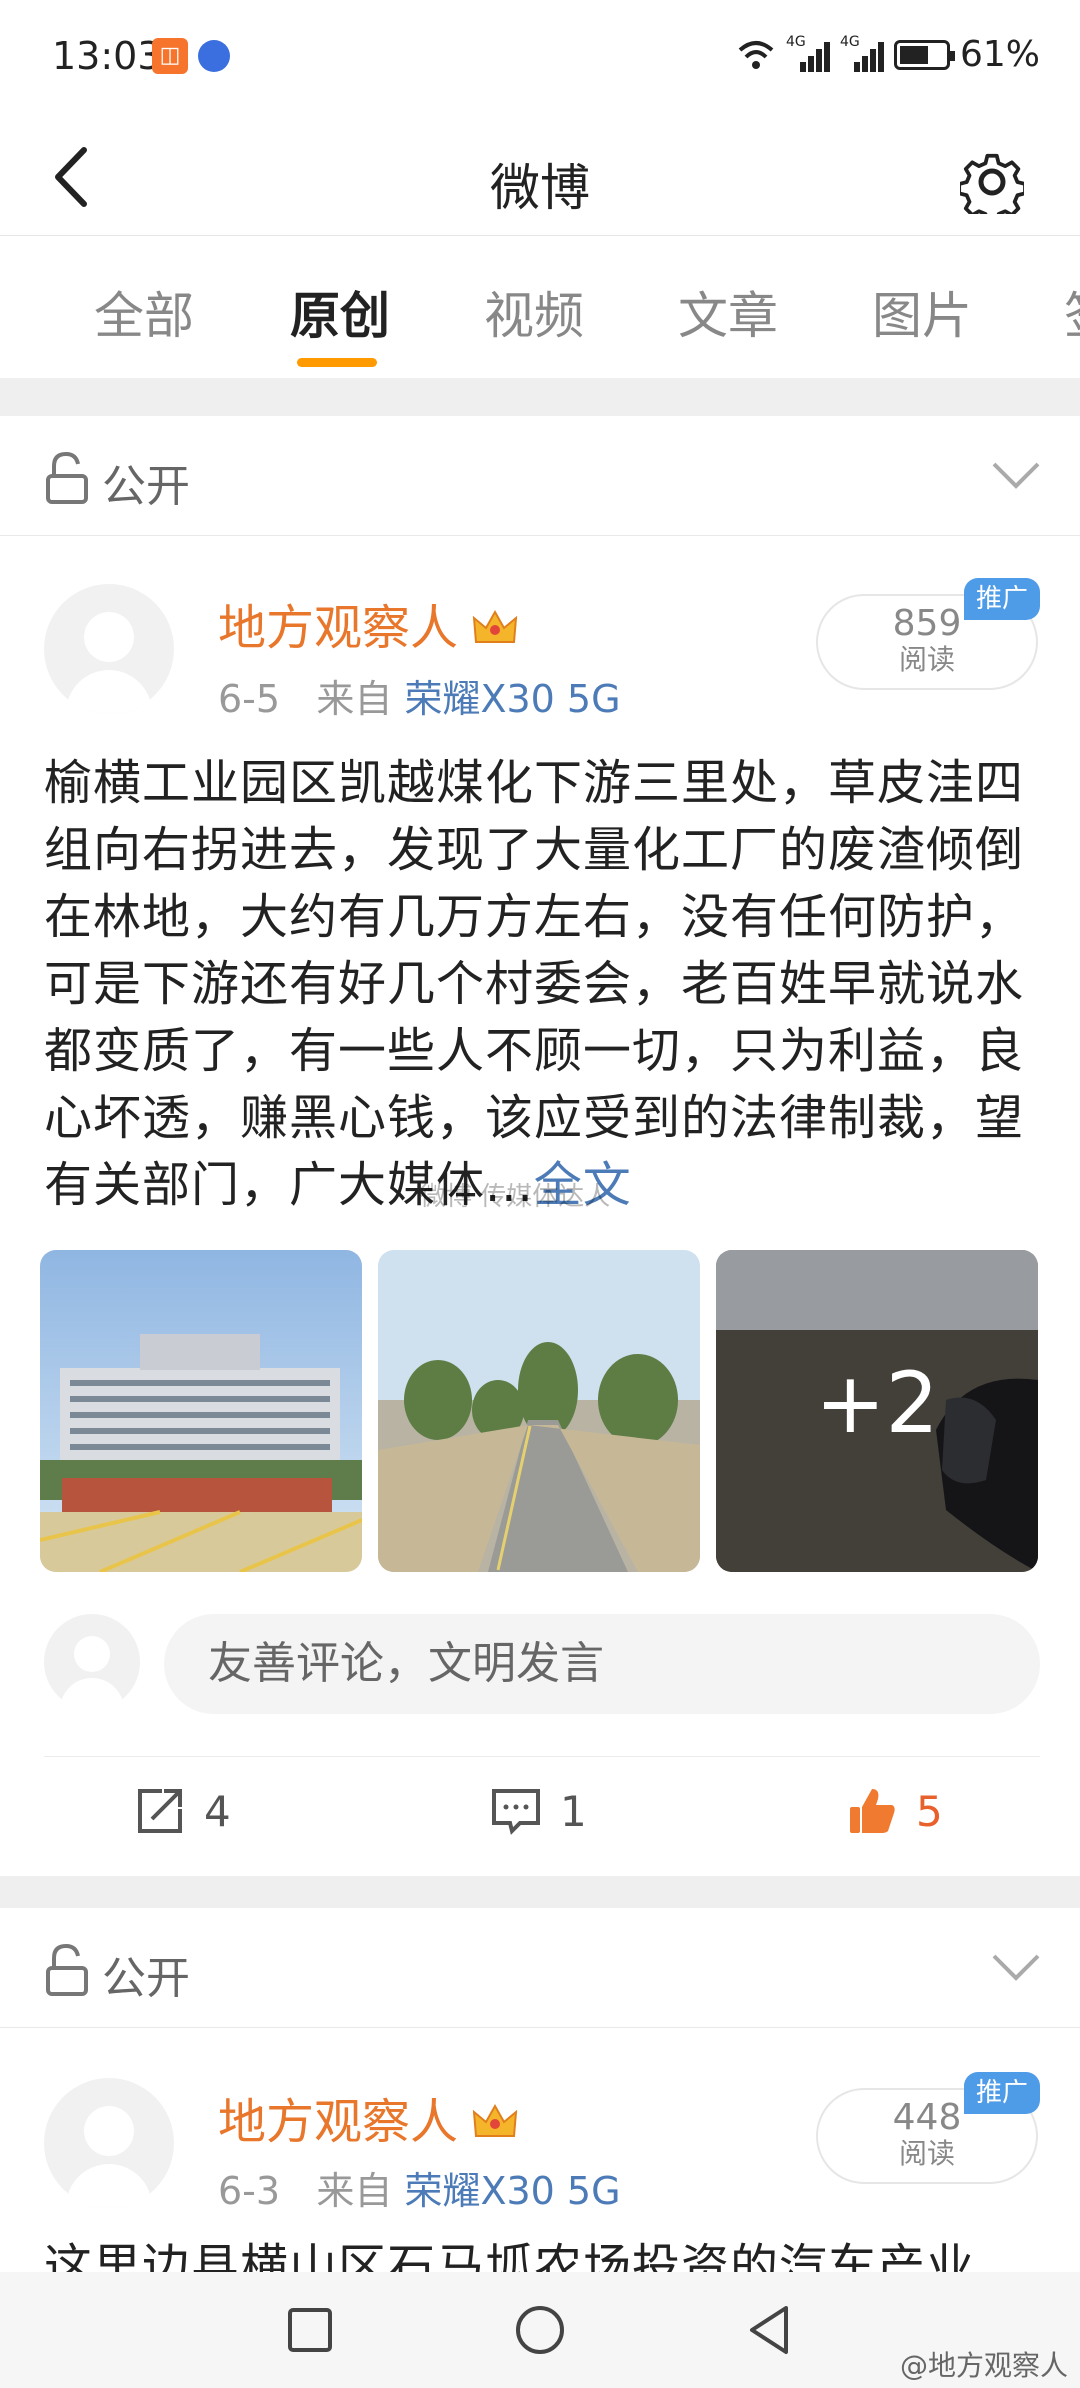  What do you see at coordinates (1072, 312) in the screenshot?
I see `tab-more: 签` at bounding box center [1072, 312].